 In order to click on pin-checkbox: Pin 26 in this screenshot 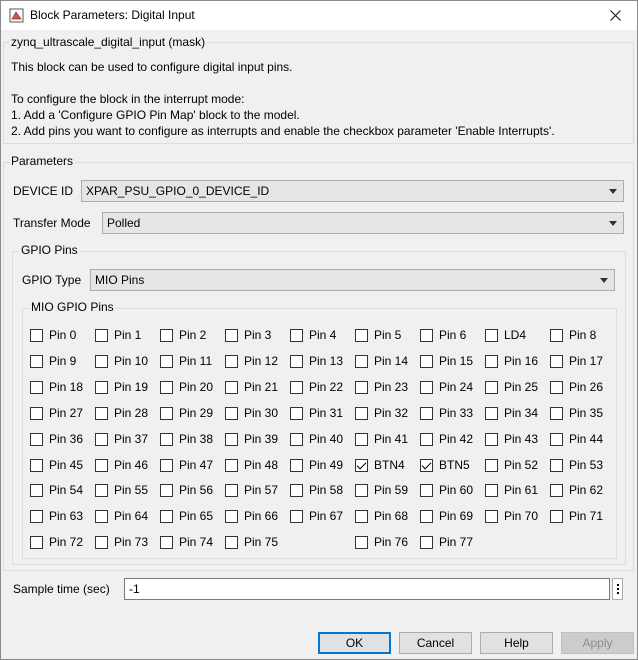, I will do `click(576, 387)`.